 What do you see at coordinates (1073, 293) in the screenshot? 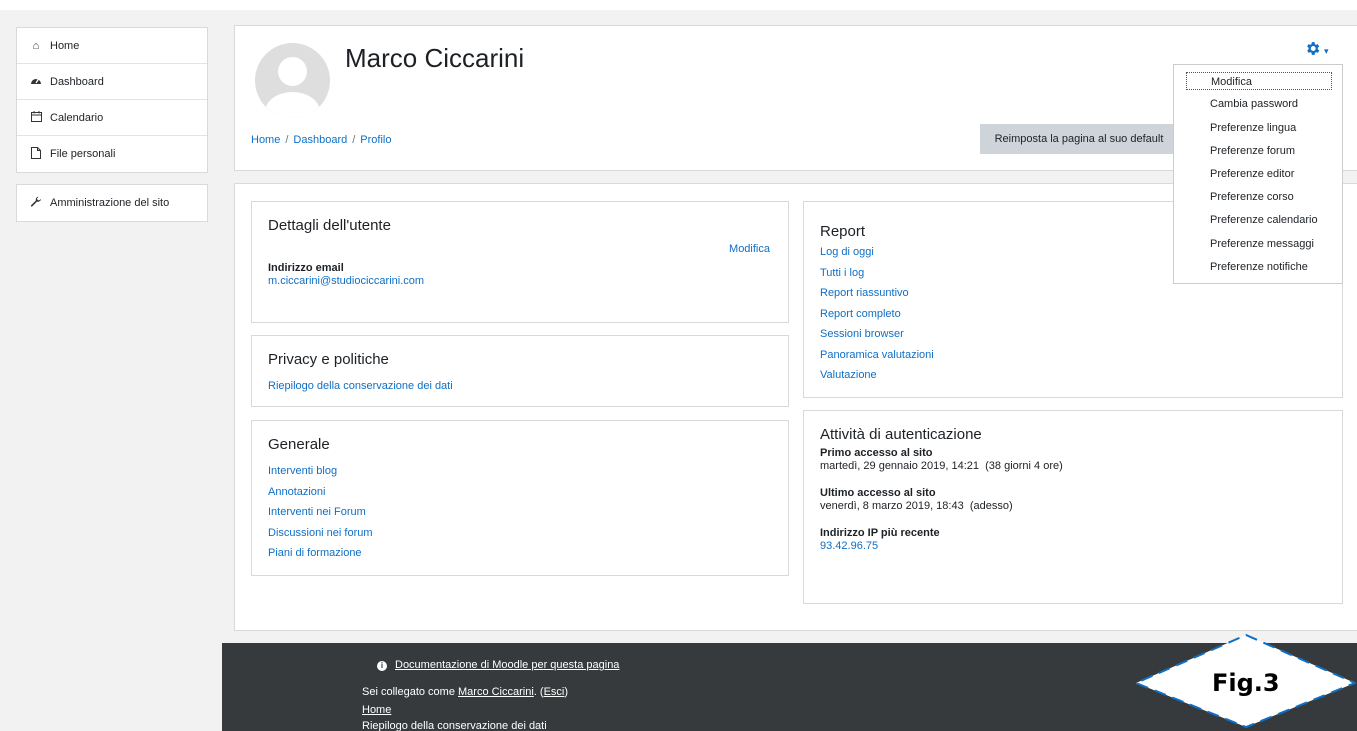
I see `outline-report-link: Report riassuntivo` at bounding box center [1073, 293].